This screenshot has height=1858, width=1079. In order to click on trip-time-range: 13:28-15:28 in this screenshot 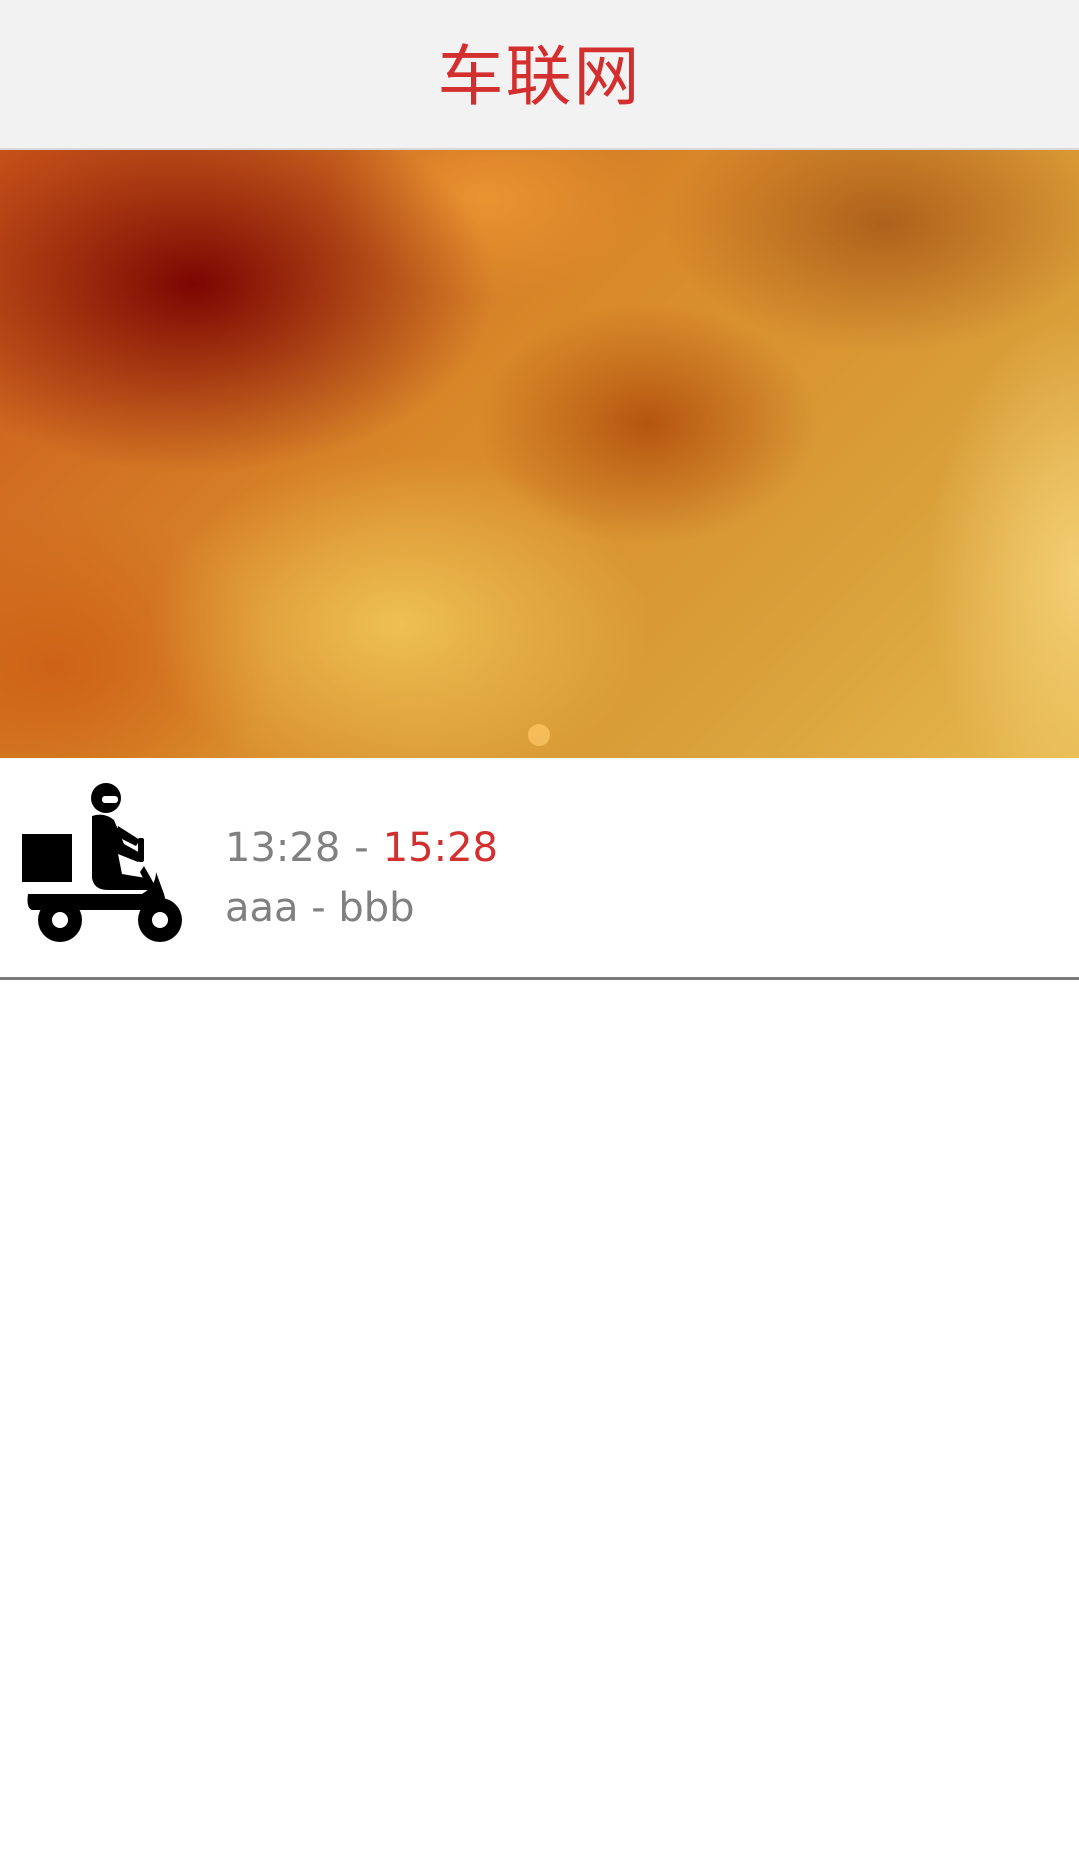, I will do `click(361, 848)`.